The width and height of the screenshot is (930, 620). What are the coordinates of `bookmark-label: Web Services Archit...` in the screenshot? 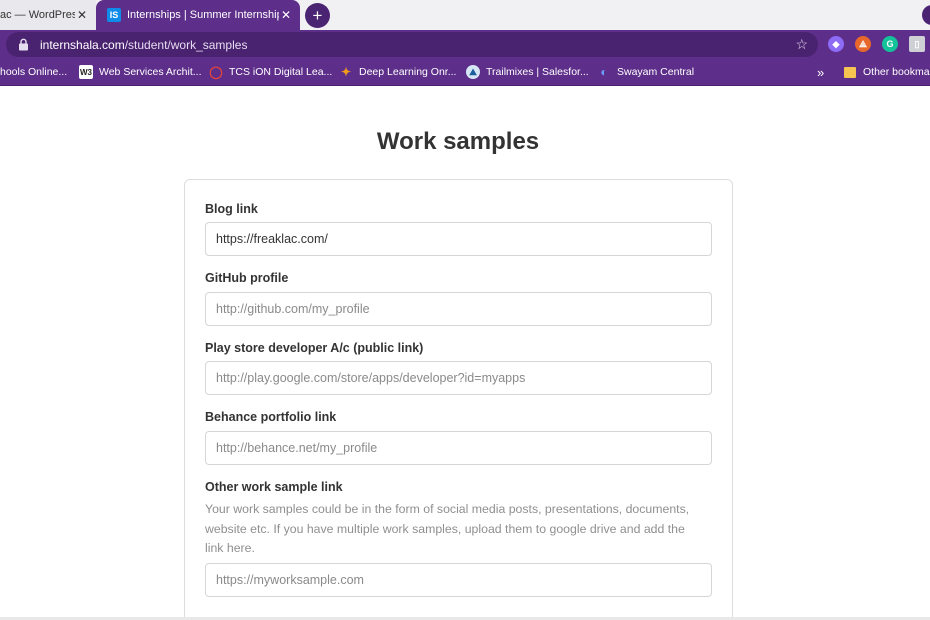 It's located at (150, 72).